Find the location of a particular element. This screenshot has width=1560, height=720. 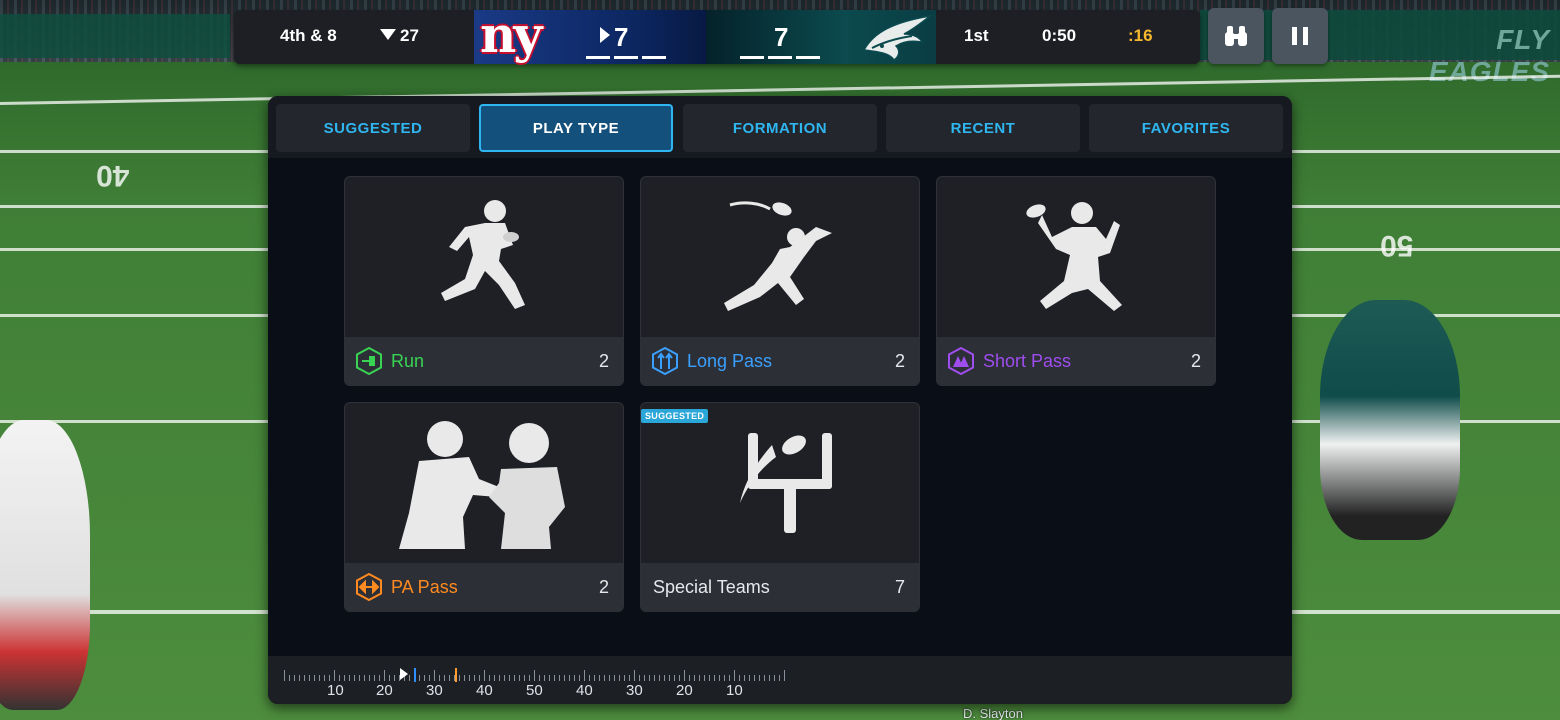

play-type-card-long-pass: Long Pass 2 is located at coordinates (780, 281).